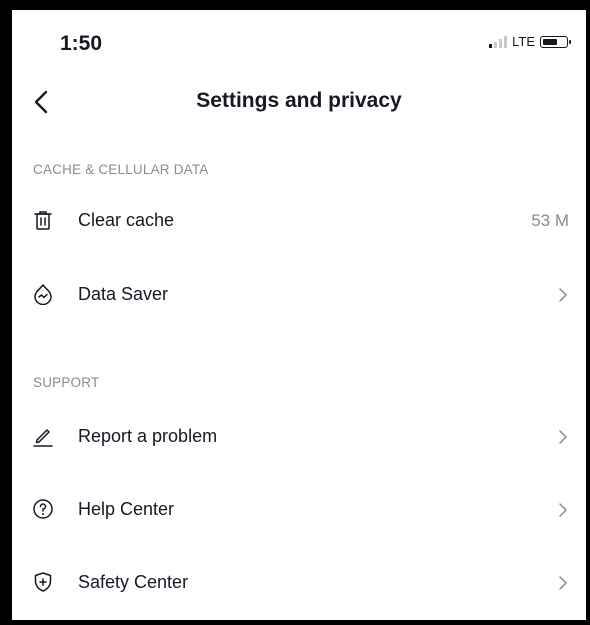 The height and width of the screenshot is (625, 590). What do you see at coordinates (126, 509) in the screenshot?
I see `help-center-label: Help Center` at bounding box center [126, 509].